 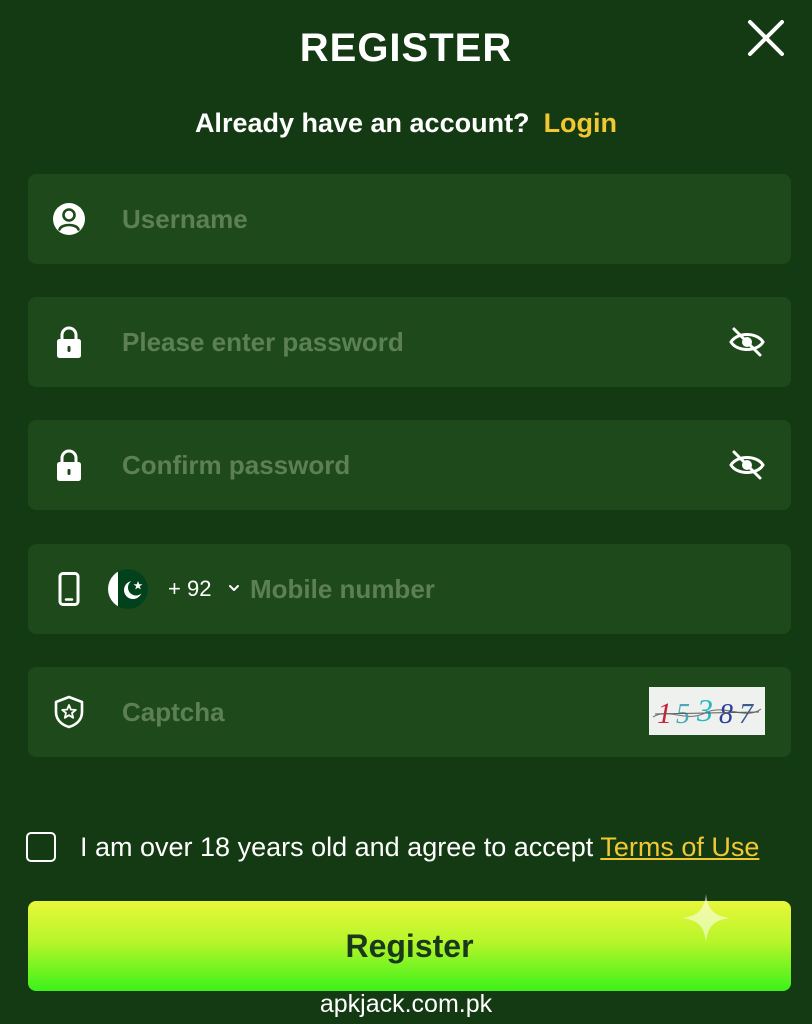 I want to click on svg-text: 7, so click(x=746, y=714).